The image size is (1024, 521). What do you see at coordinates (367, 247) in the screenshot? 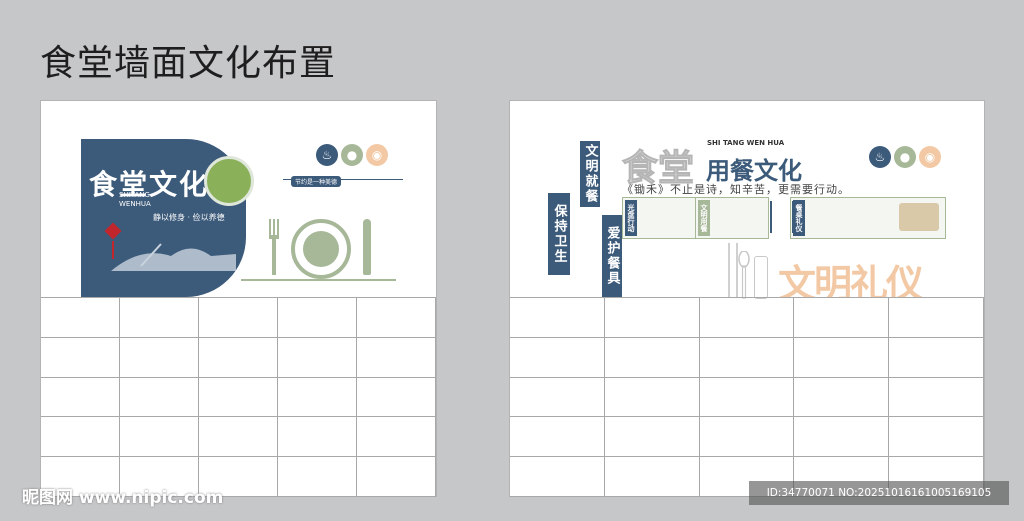
I see `knife-icon` at bounding box center [367, 247].